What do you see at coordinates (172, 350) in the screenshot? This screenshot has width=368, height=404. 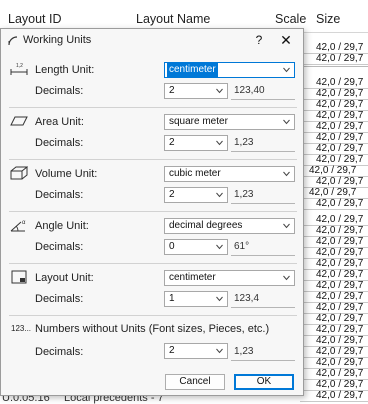 I see `numbers-decimals-value: 2` at bounding box center [172, 350].